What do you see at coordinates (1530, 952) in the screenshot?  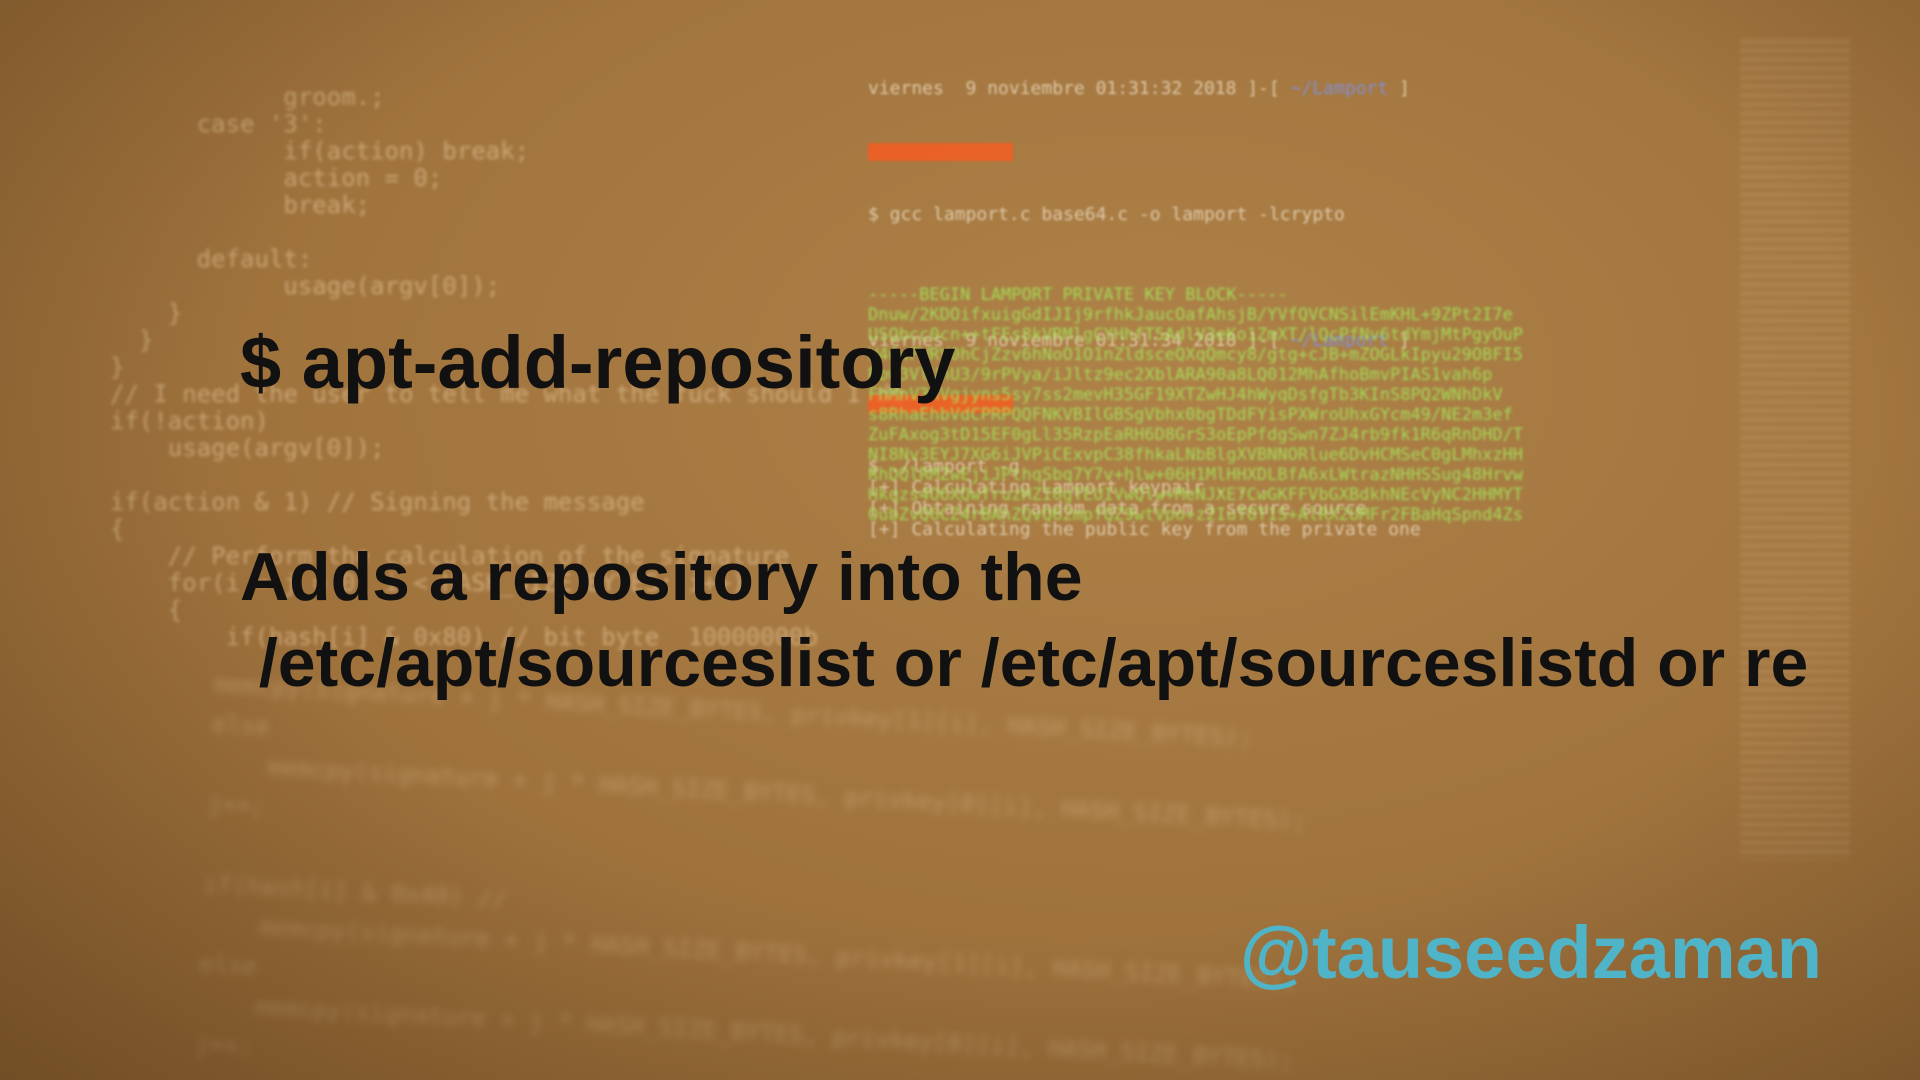 I see `author-handle: @tauseedzaman` at bounding box center [1530, 952].